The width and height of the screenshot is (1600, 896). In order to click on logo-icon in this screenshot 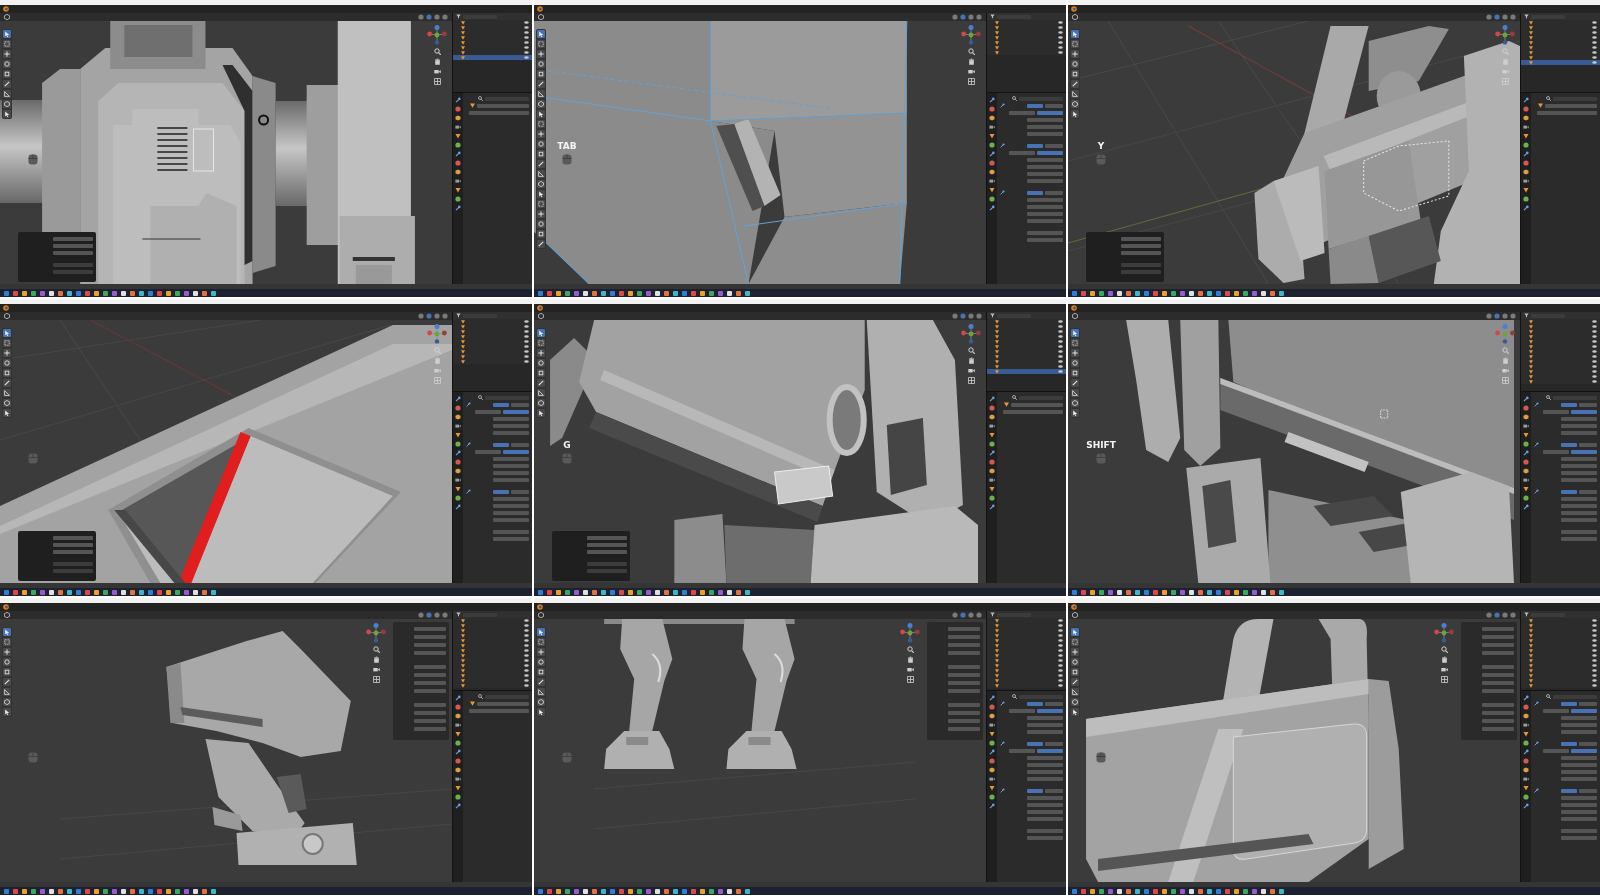, I will do `click(540, 308)`.